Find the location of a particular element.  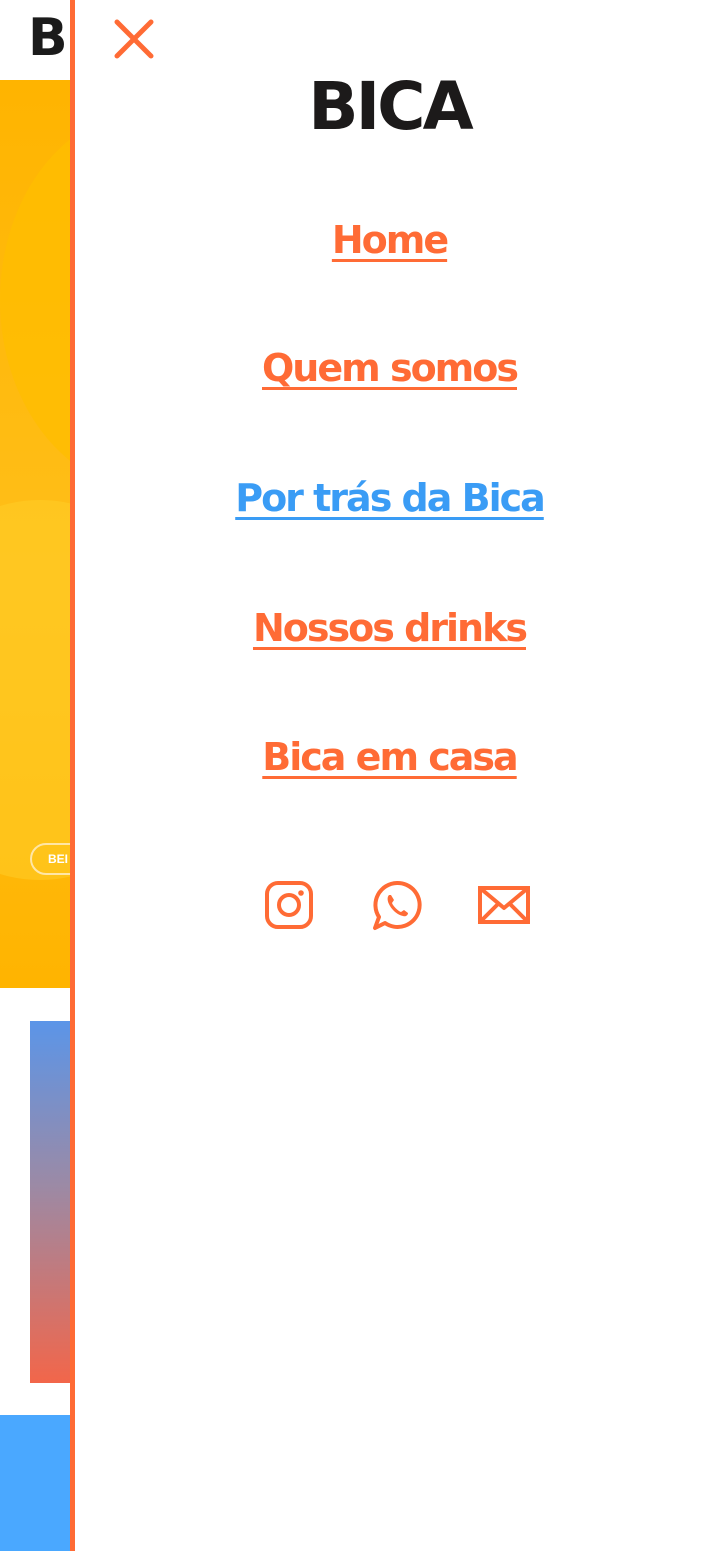

nav-link-nossos-drinks: Nossos drinks is located at coordinates (390, 629).